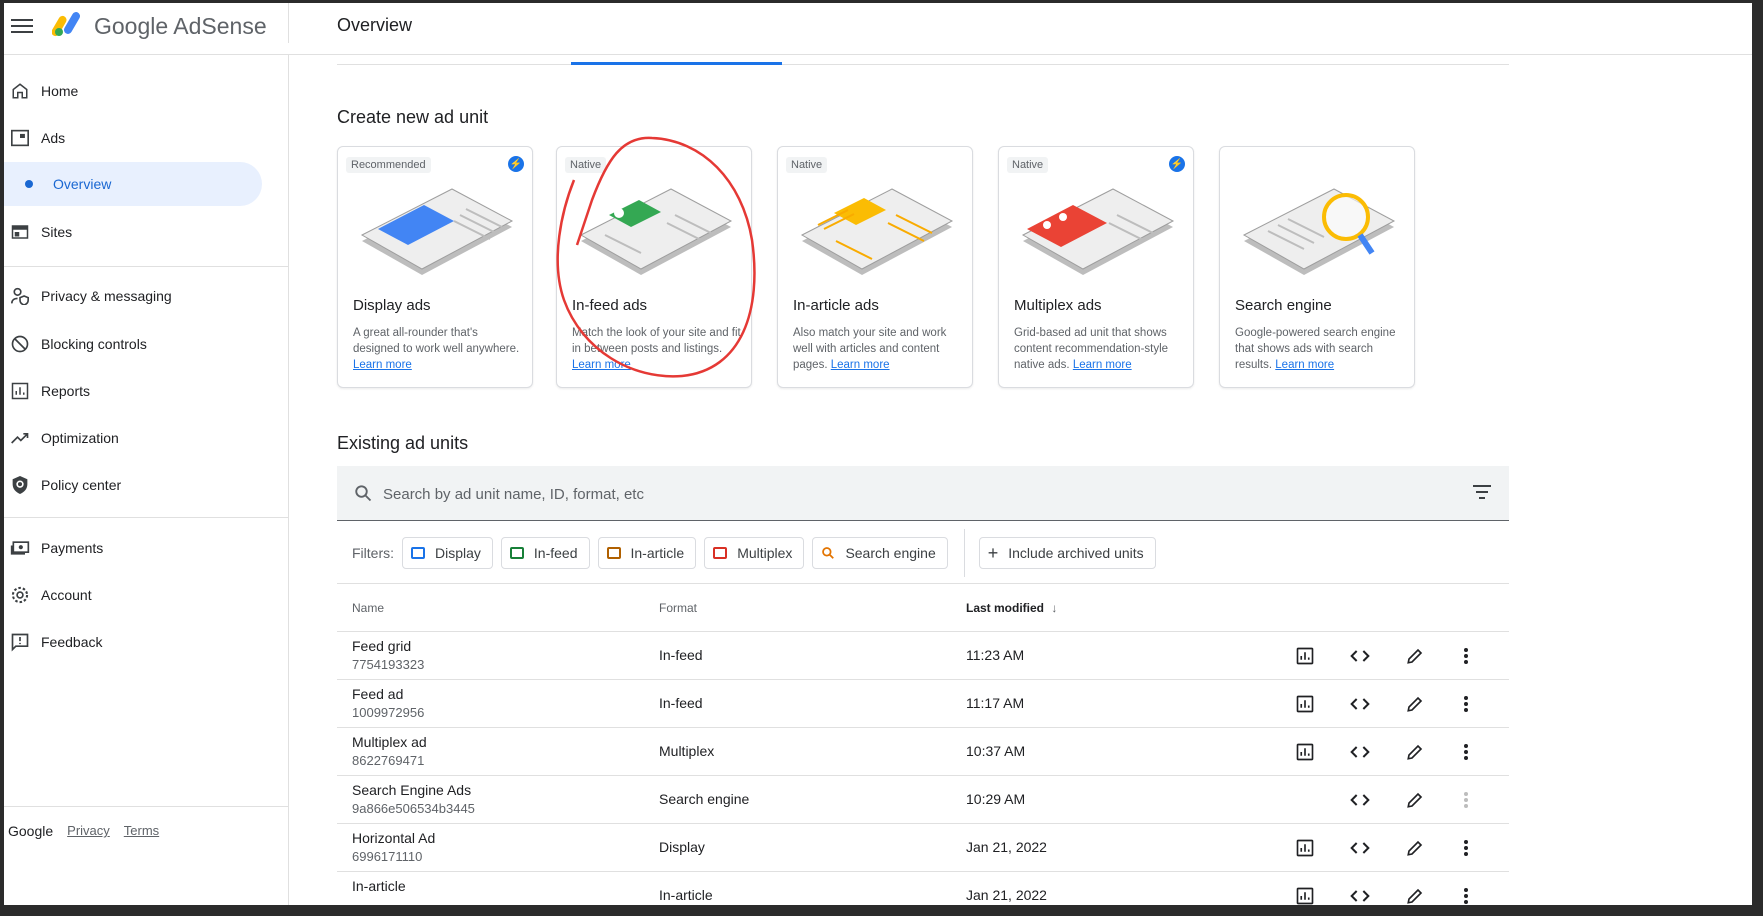  I want to click on bolt-icon: ⚡, so click(1177, 164).